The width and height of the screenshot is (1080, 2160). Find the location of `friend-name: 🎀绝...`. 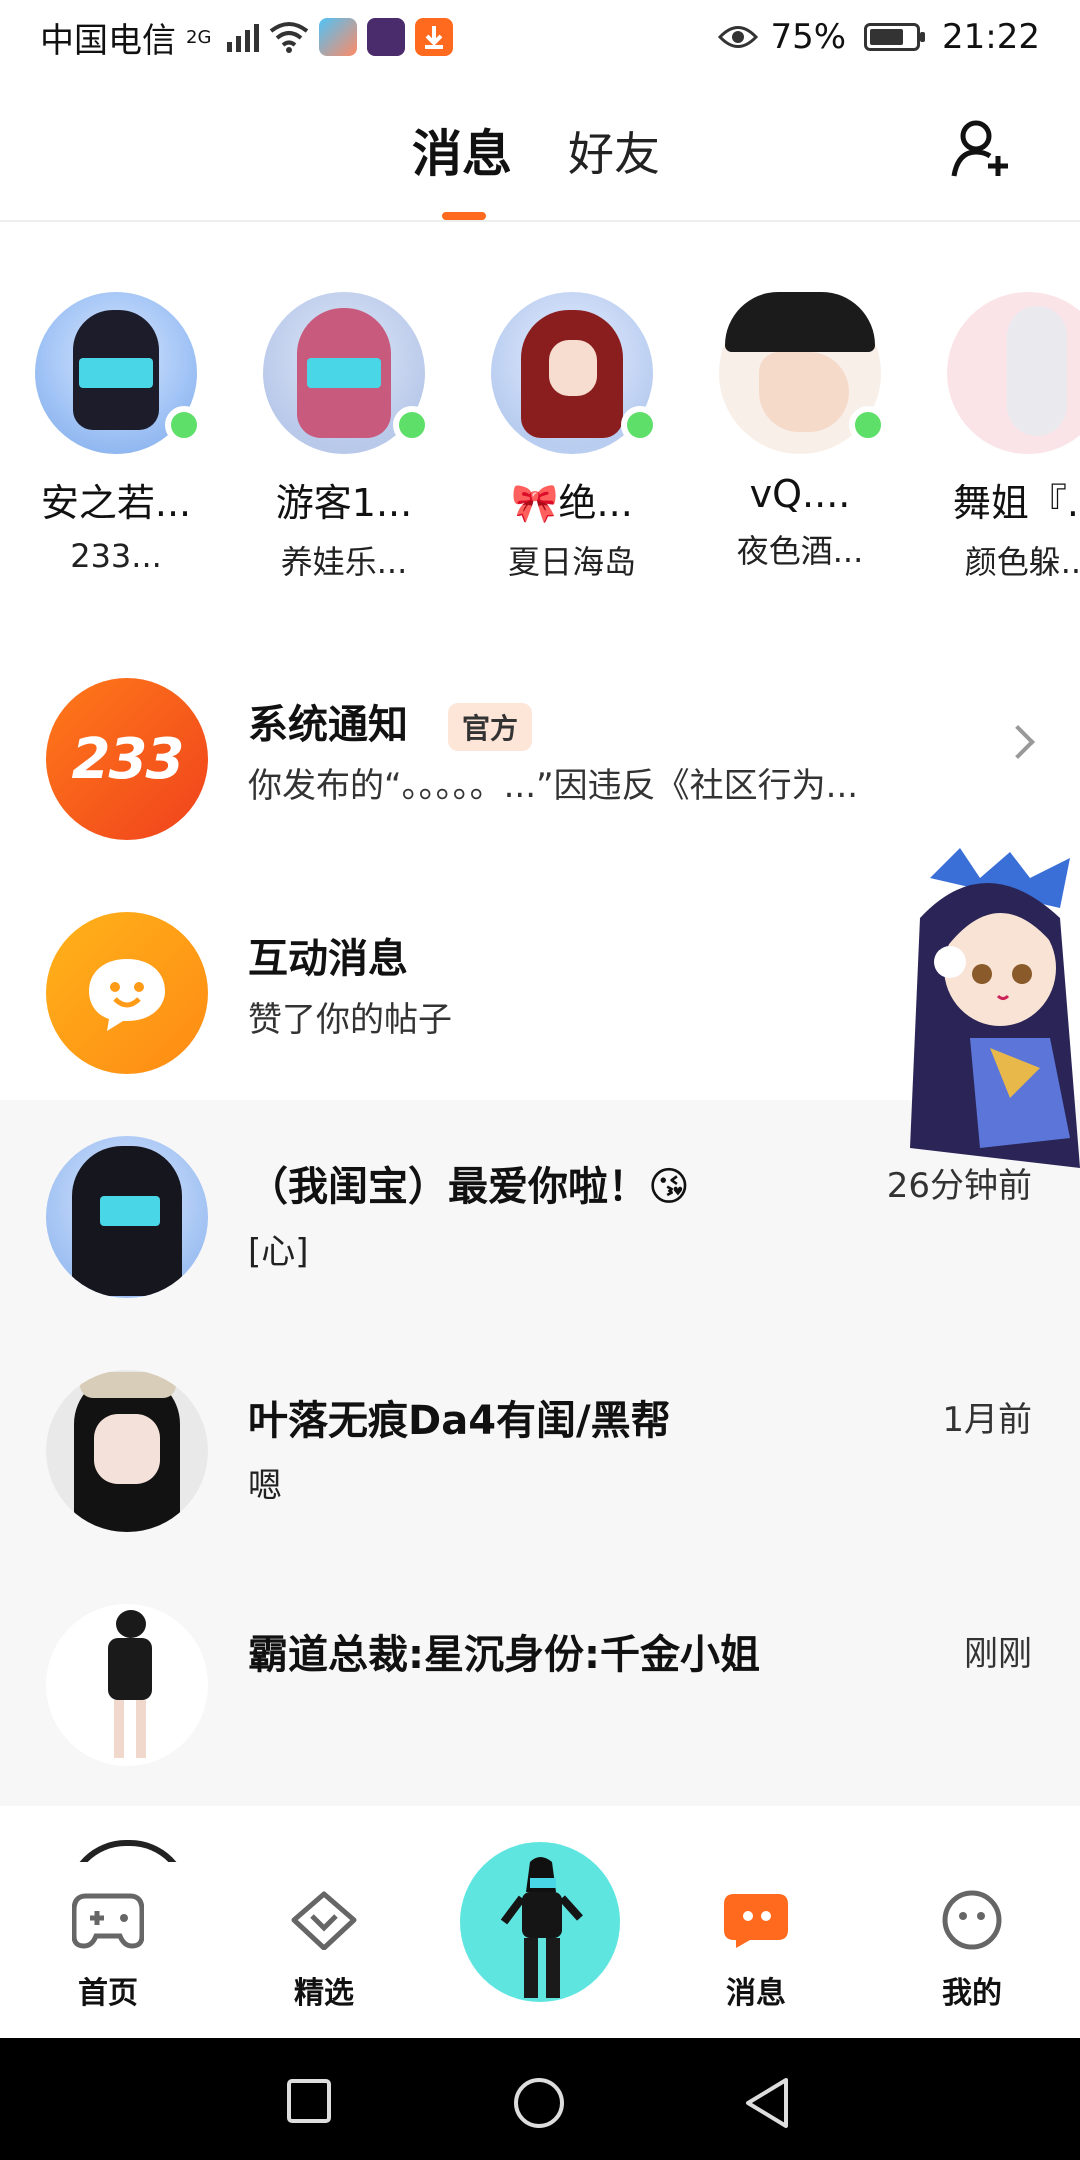

friend-name: 🎀绝... is located at coordinates (572, 503).